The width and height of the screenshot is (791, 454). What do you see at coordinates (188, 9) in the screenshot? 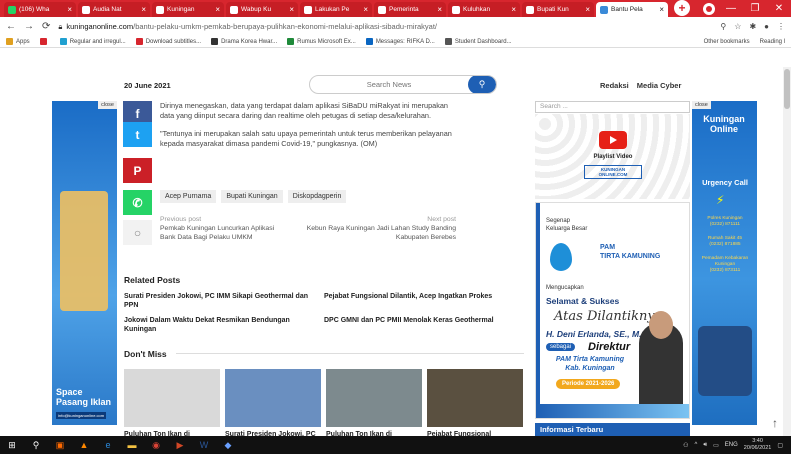
I see `browser-tab: Kuningan ×` at bounding box center [188, 9].